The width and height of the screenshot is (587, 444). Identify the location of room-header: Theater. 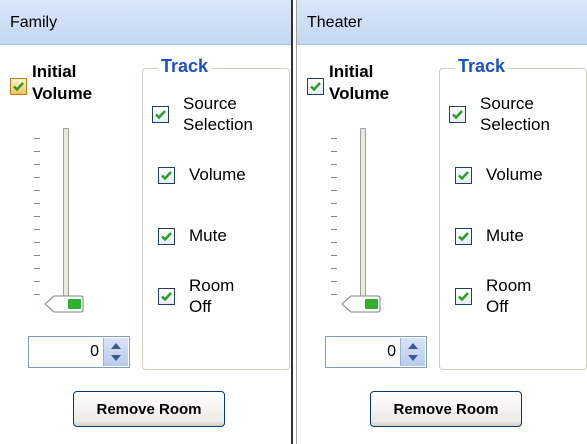
(442, 22).